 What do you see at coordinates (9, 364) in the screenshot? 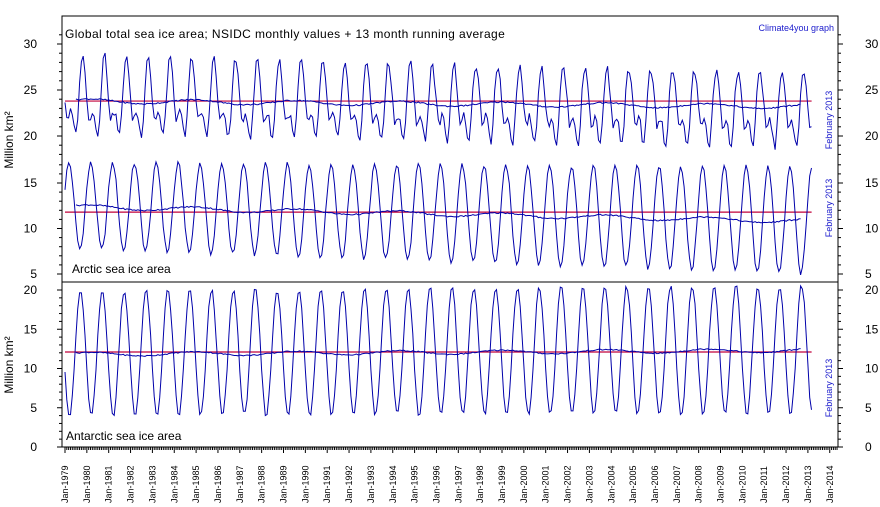
I see `ylabel-bottom: Million km²` at bounding box center [9, 364].